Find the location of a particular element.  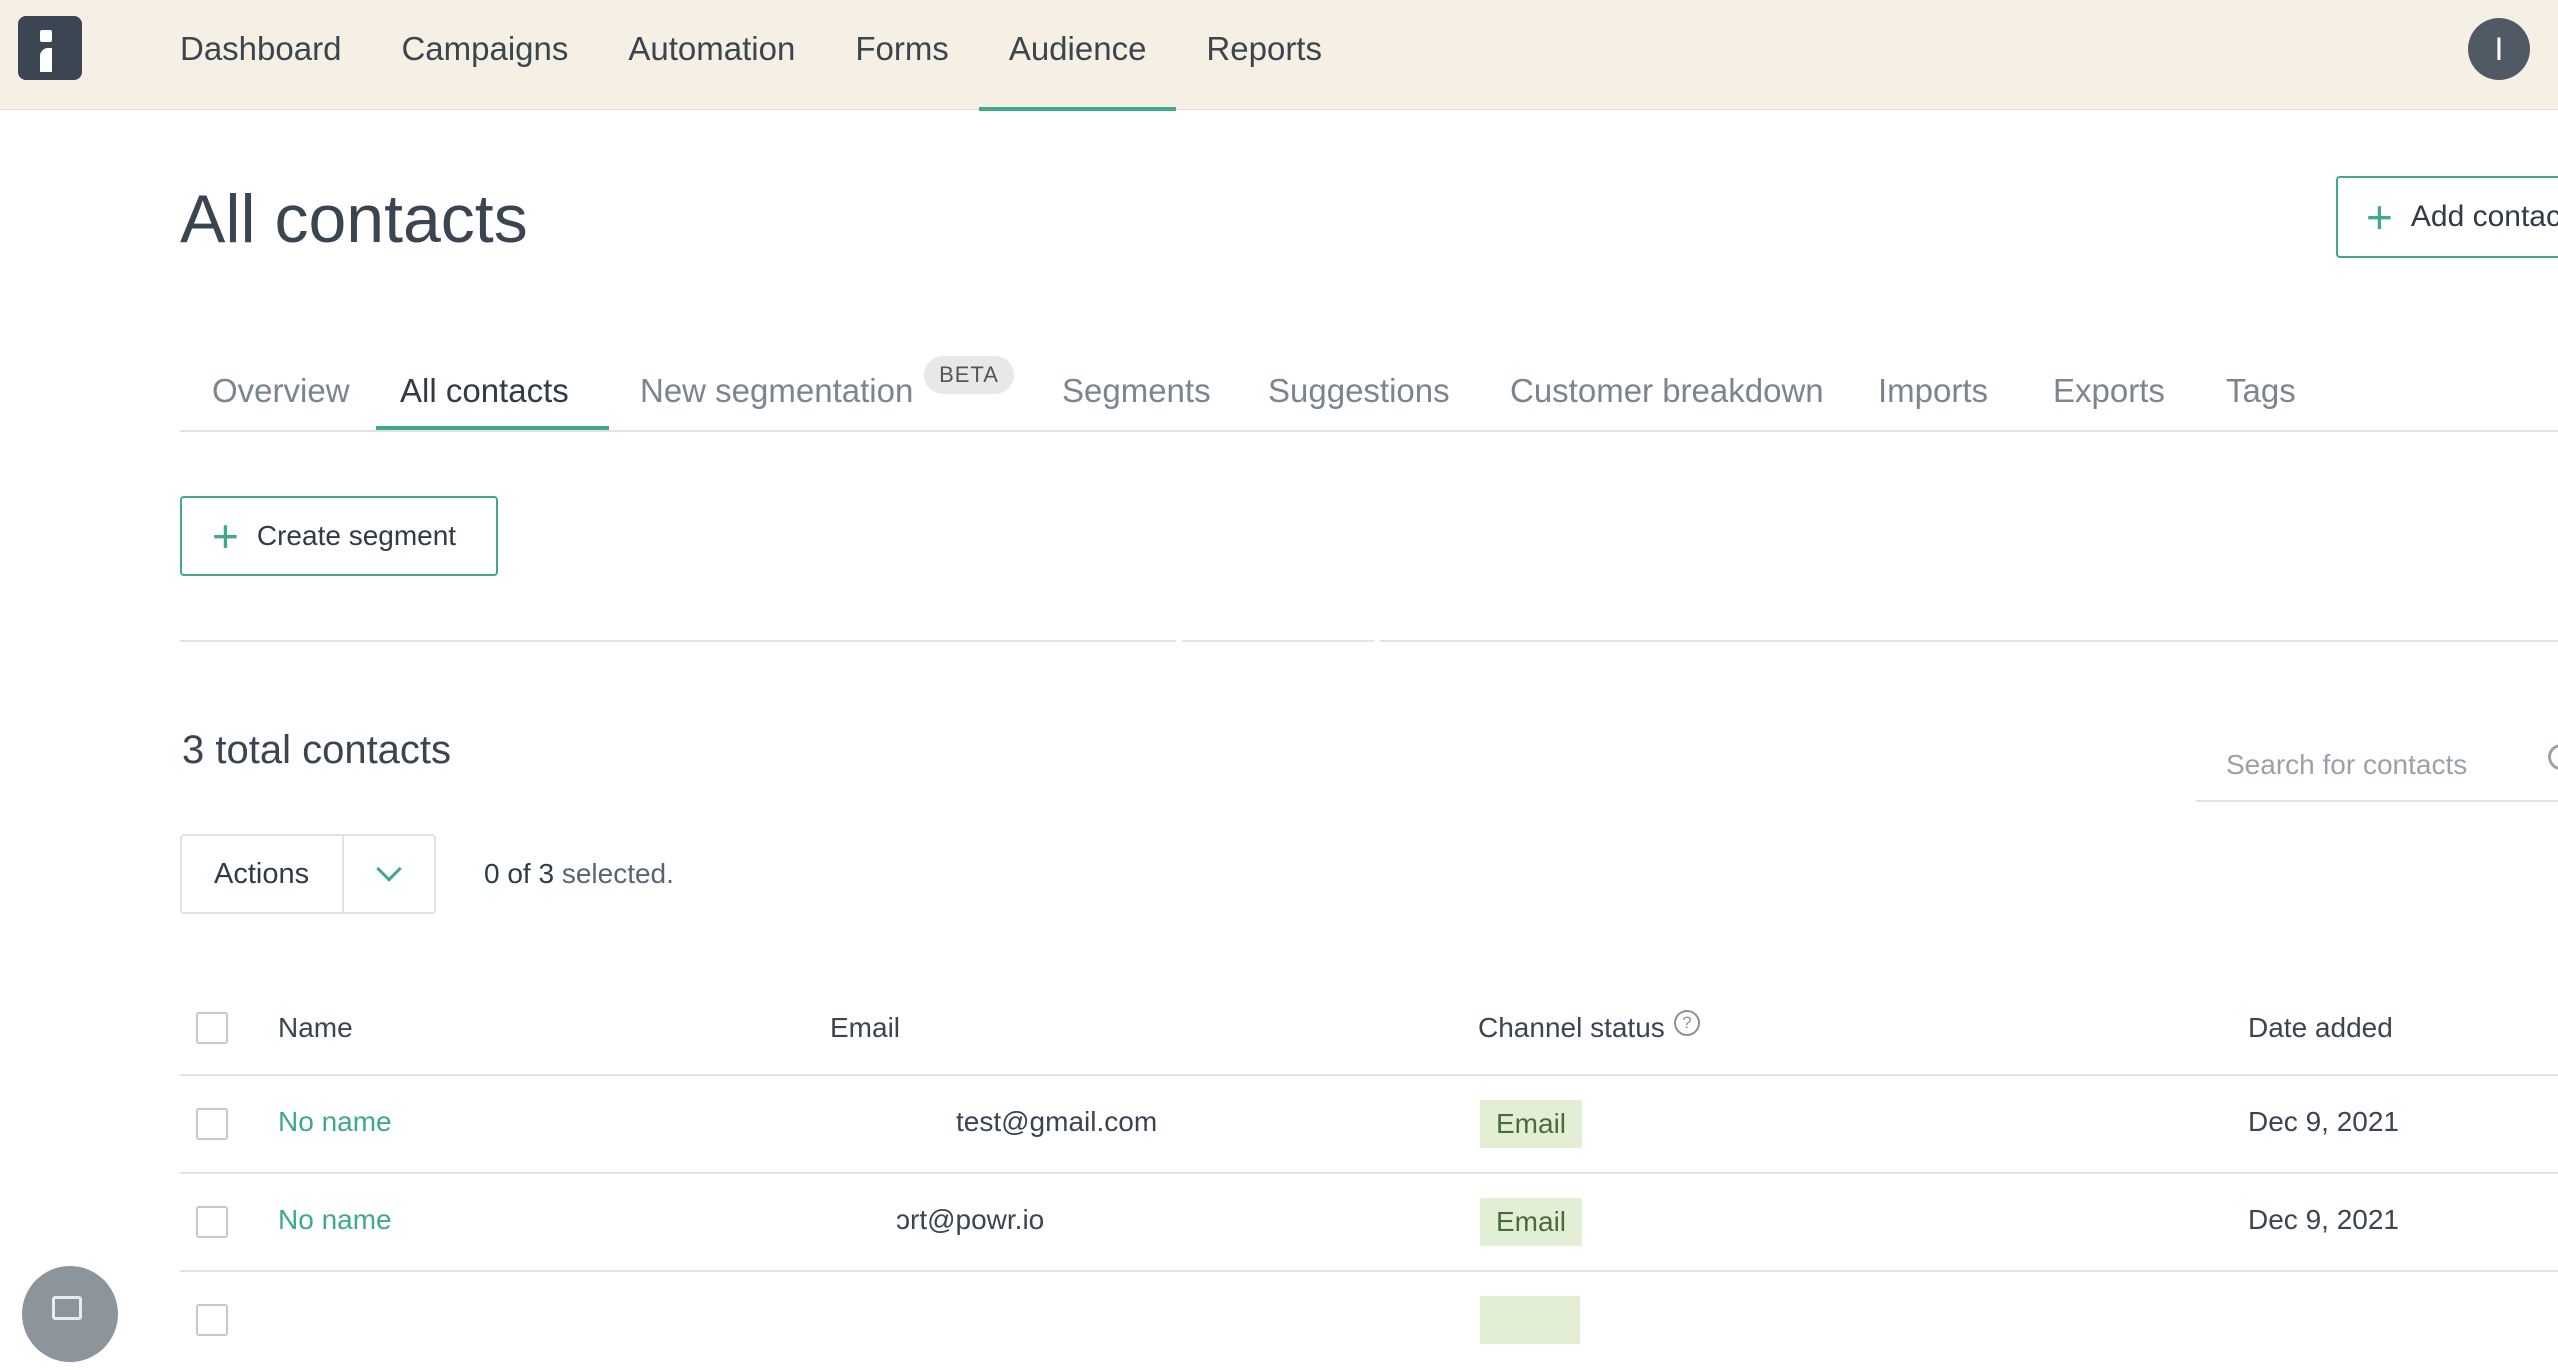

table-row is located at coordinates (1369, 1321).